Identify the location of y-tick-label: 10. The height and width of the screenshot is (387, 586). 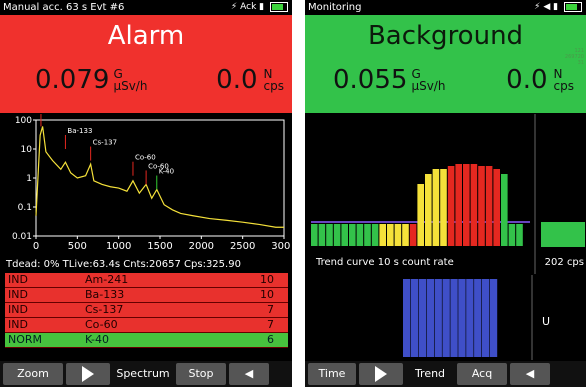
(27, 150).